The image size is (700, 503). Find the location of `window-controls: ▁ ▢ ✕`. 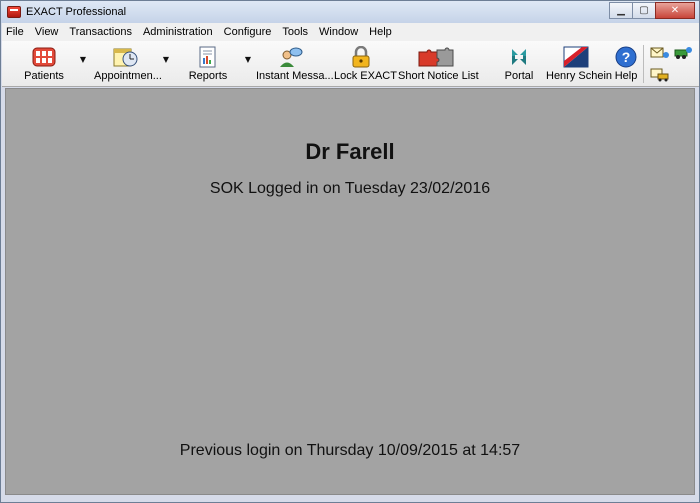

window-controls: ▁ ▢ ✕ is located at coordinates (652, 10).